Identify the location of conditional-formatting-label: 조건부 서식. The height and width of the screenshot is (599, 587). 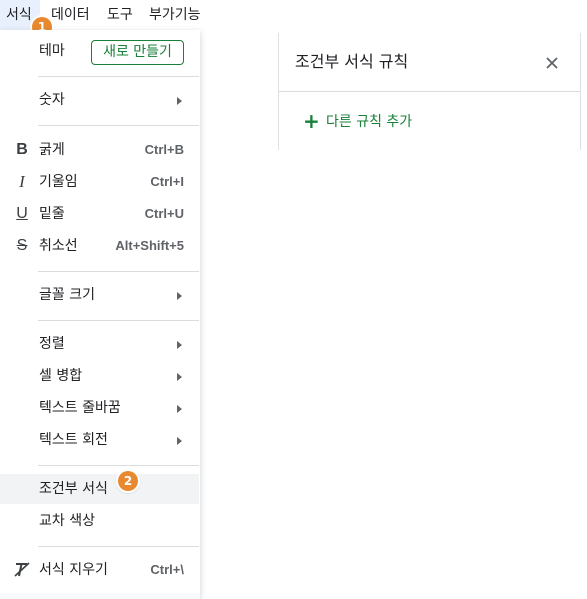
(73, 489).